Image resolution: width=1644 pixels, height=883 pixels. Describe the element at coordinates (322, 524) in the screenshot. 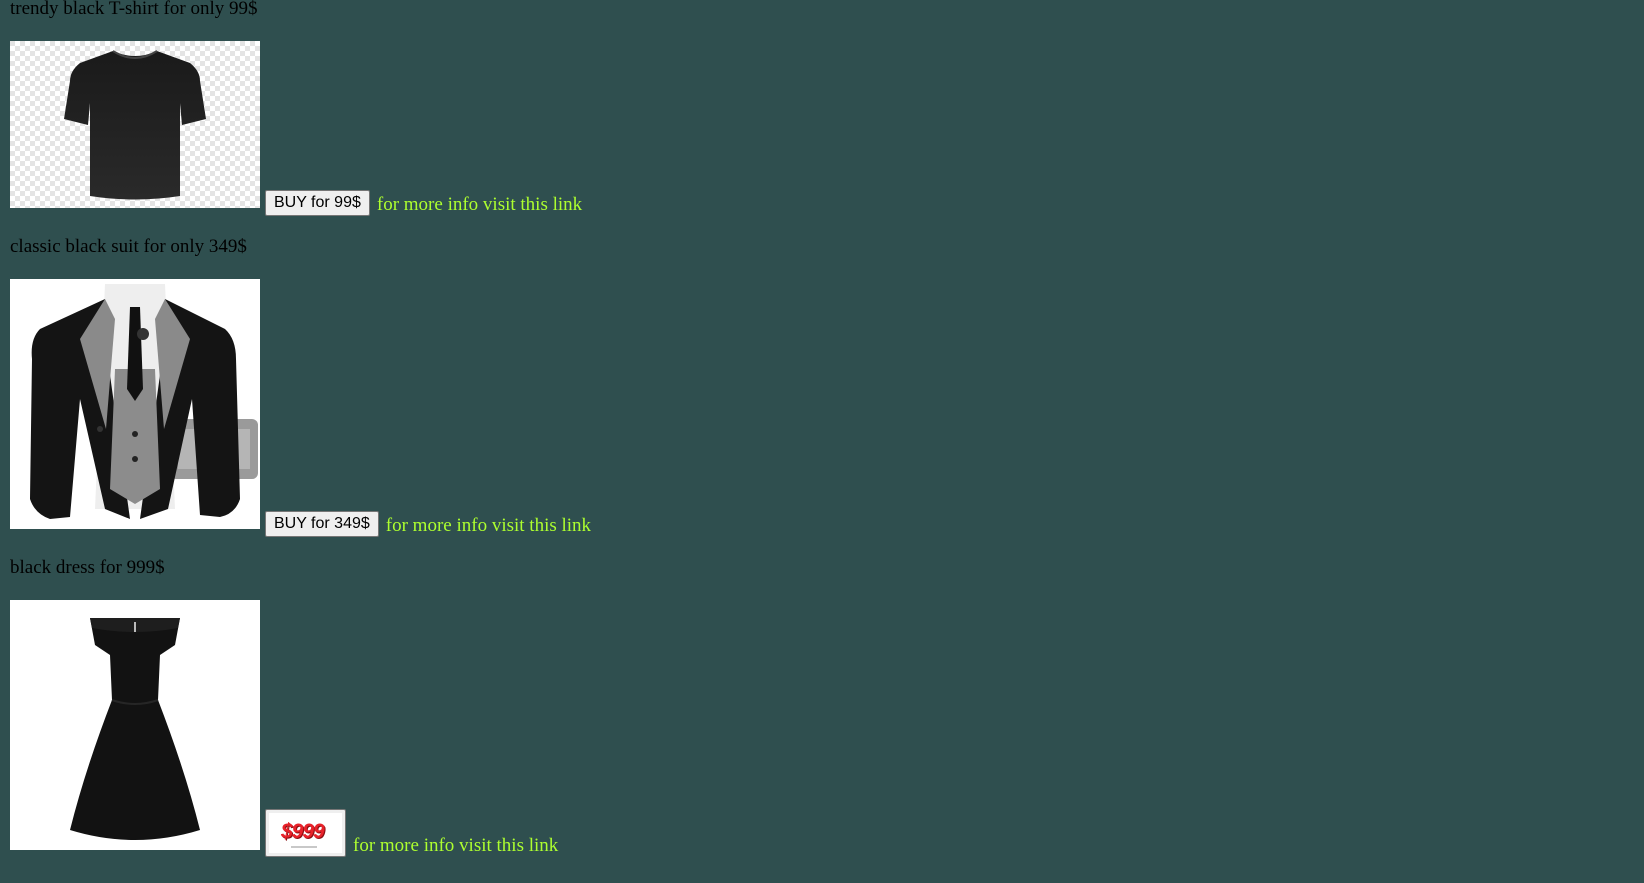

I see `buy-suit-button: BUY for 349$` at that location.